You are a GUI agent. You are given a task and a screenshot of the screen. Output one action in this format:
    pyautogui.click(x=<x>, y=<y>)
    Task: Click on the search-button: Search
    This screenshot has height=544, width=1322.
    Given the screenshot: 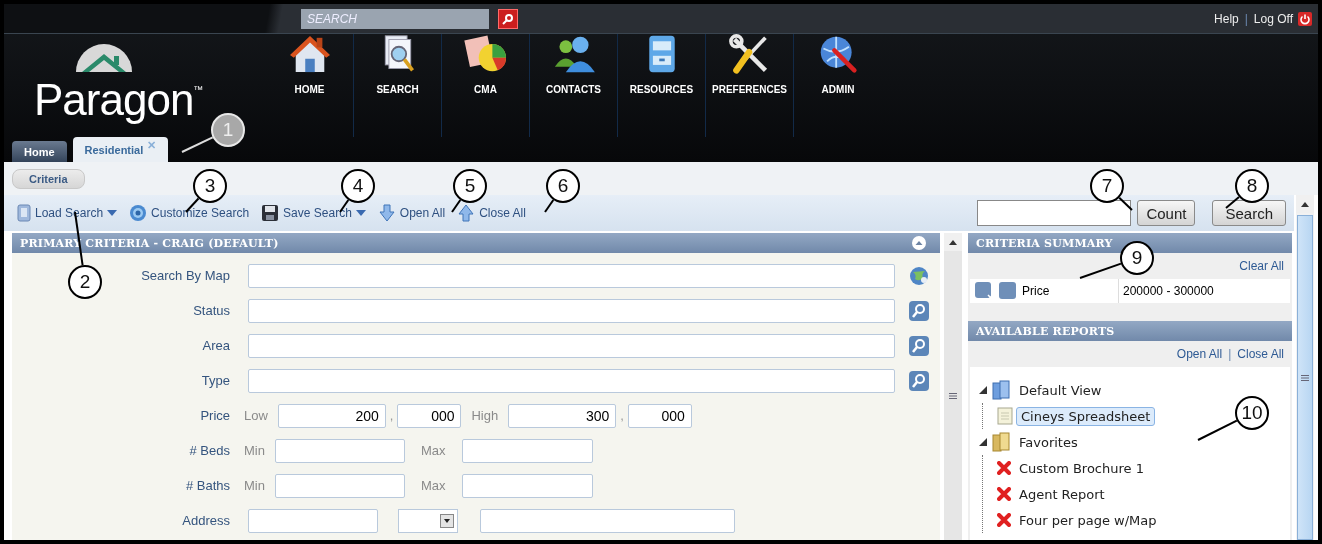 What is the action you would take?
    pyautogui.click(x=1249, y=213)
    